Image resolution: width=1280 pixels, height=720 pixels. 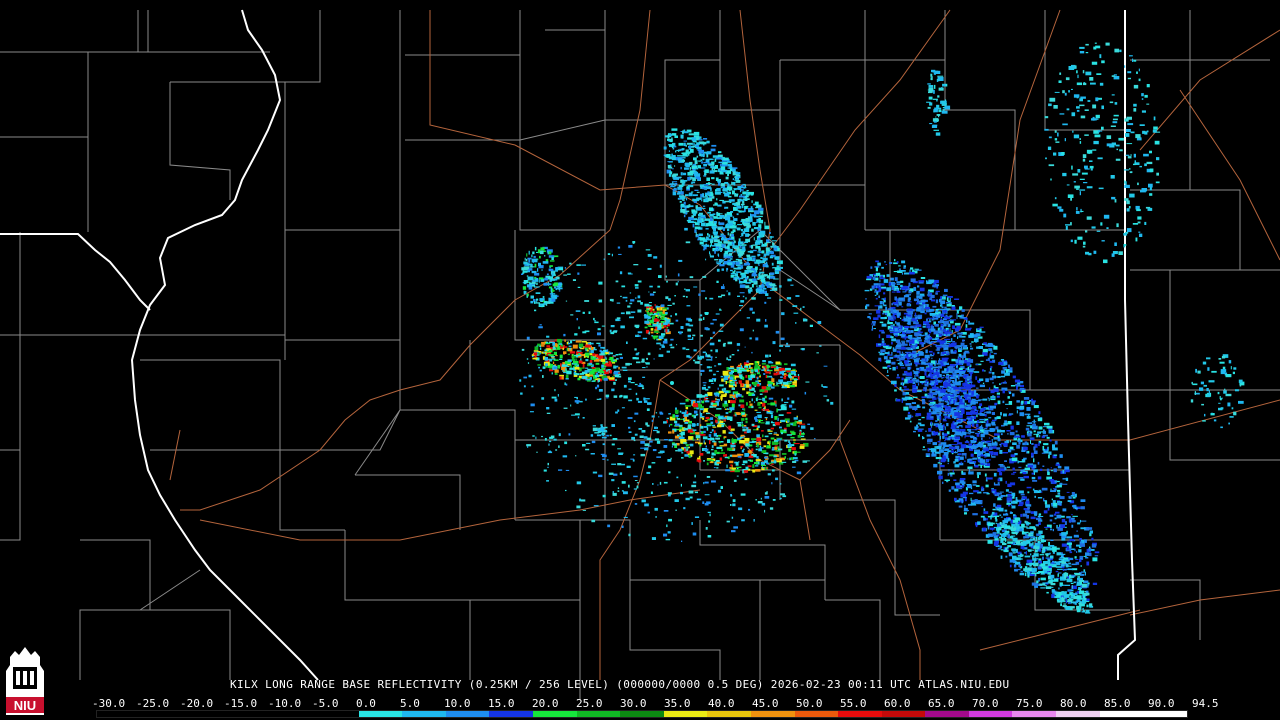 I want to click on scale-label: -20.0, so click(x=197, y=703).